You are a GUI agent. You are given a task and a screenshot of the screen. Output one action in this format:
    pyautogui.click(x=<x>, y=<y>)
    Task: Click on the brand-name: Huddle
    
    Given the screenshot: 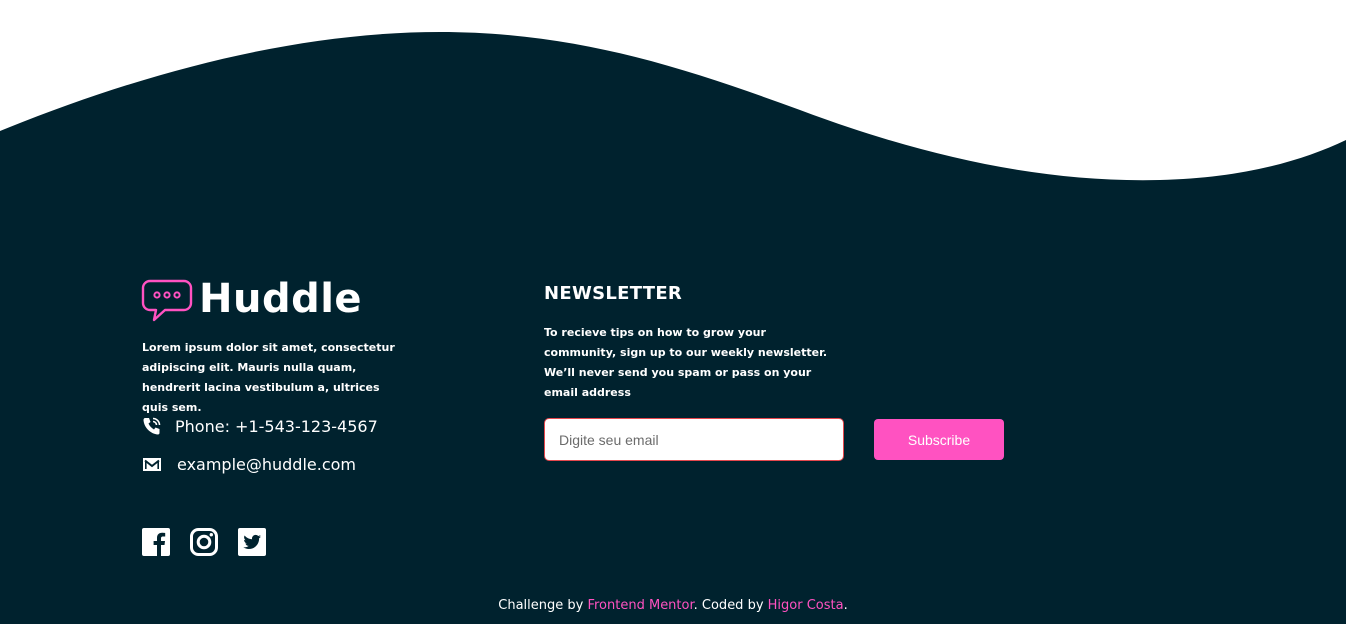 What is the action you would take?
    pyautogui.click(x=281, y=299)
    